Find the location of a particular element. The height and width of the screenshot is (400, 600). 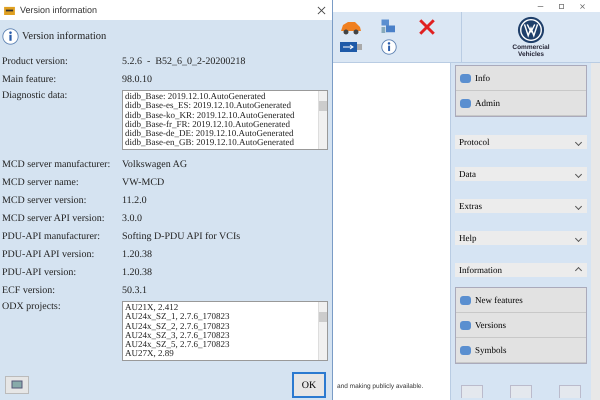

folder-icon is located at coordinates (9, 10).